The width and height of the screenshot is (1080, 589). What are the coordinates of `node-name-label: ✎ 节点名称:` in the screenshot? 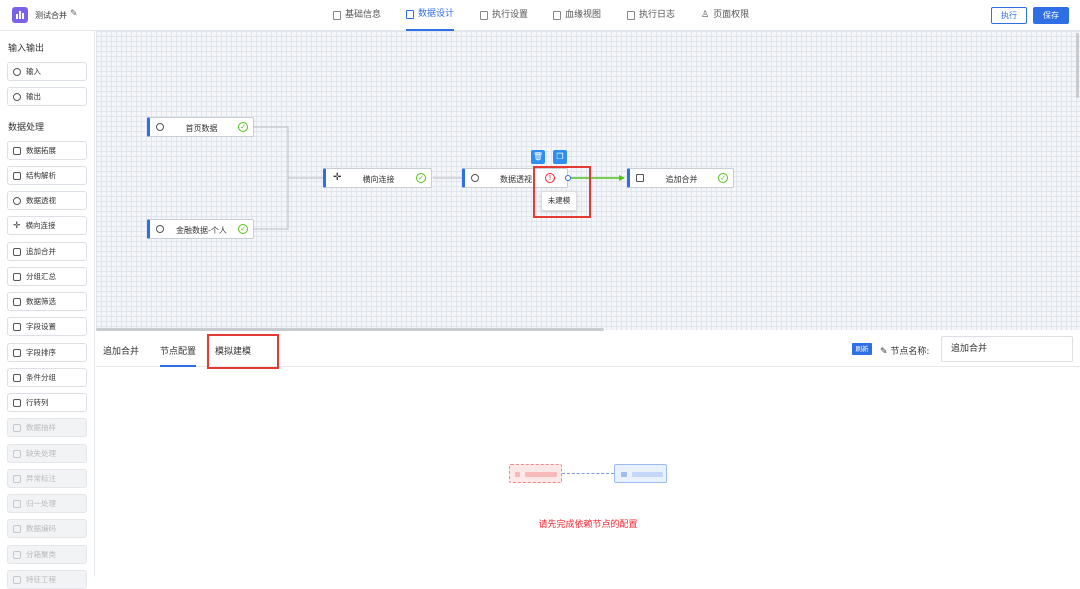 It's located at (905, 352).